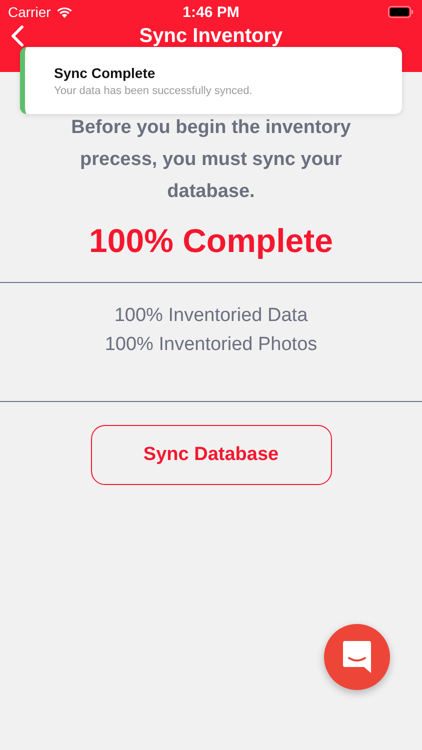 The height and width of the screenshot is (750, 422). I want to click on intro-text: Before you begin the inventory precess, you must sync your database., so click(211, 160).